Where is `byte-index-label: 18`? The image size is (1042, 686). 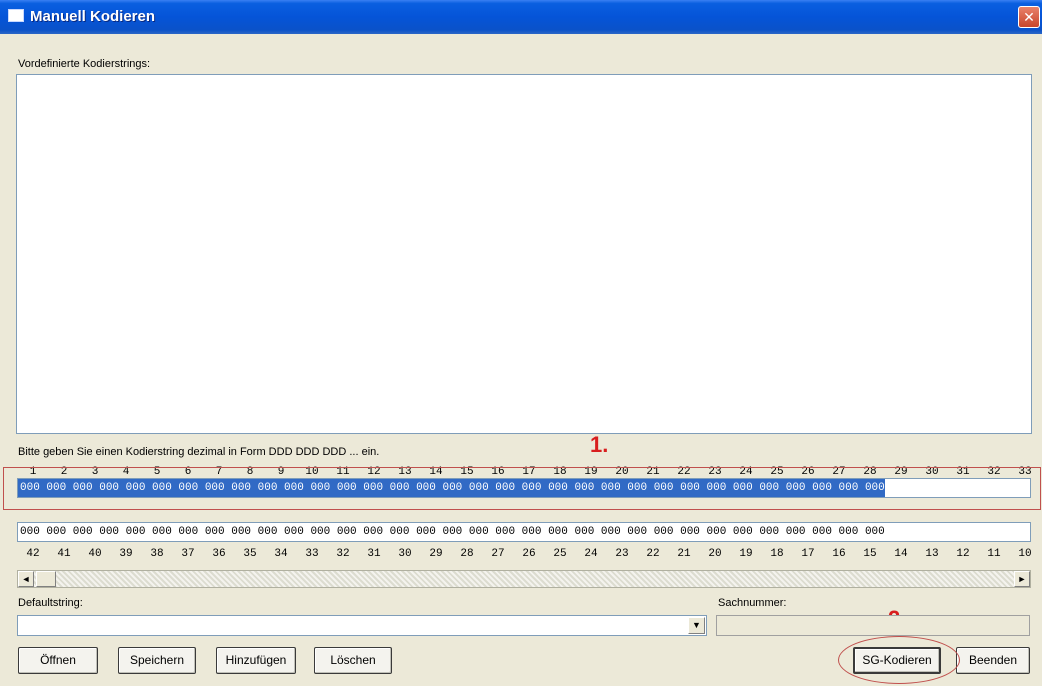 byte-index-label: 18 is located at coordinates (777, 554).